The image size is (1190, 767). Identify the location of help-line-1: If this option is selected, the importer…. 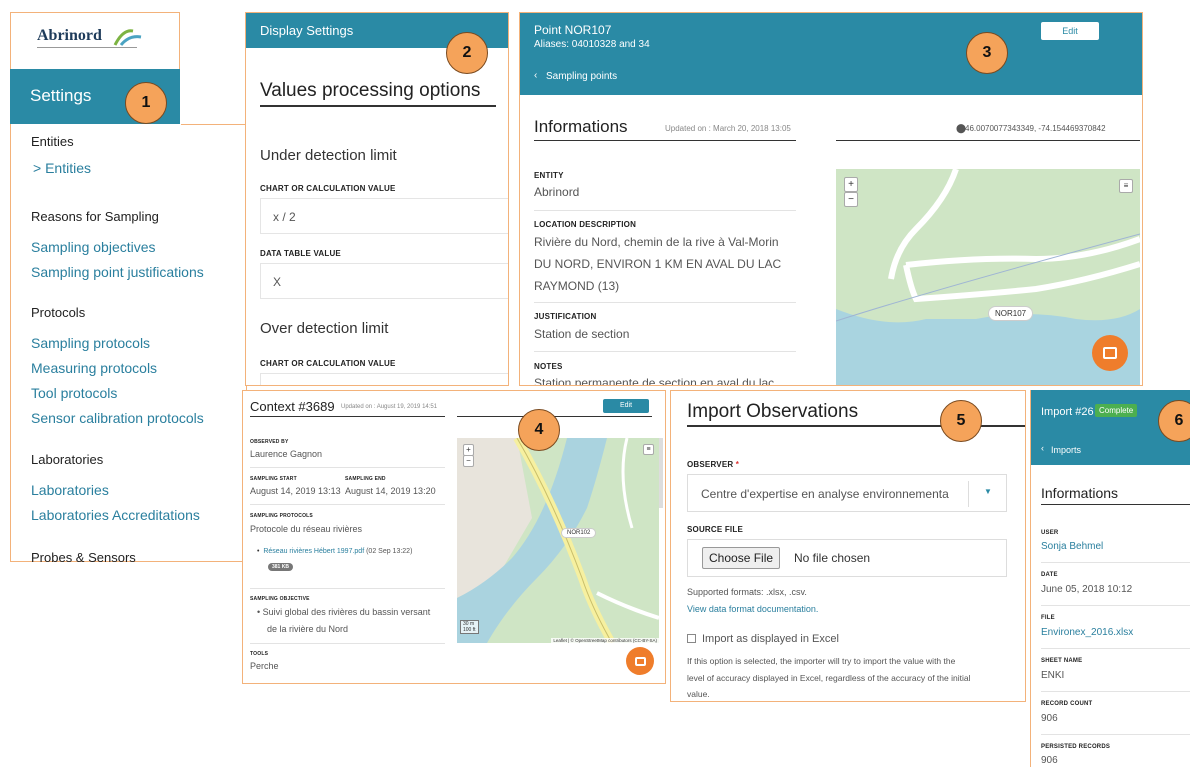
(821, 661).